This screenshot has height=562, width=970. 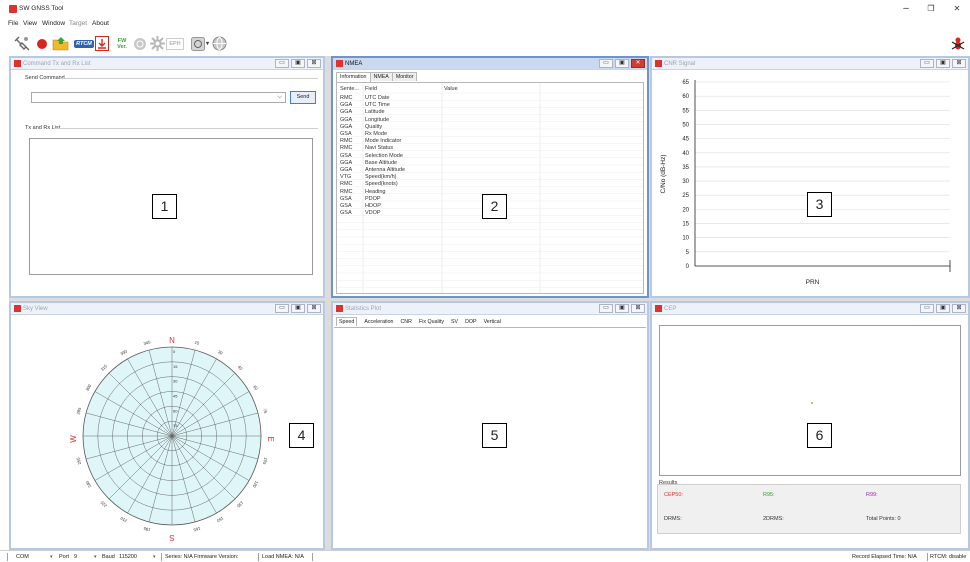 What do you see at coordinates (303, 97) in the screenshot?
I see `send-button: Send` at bounding box center [303, 97].